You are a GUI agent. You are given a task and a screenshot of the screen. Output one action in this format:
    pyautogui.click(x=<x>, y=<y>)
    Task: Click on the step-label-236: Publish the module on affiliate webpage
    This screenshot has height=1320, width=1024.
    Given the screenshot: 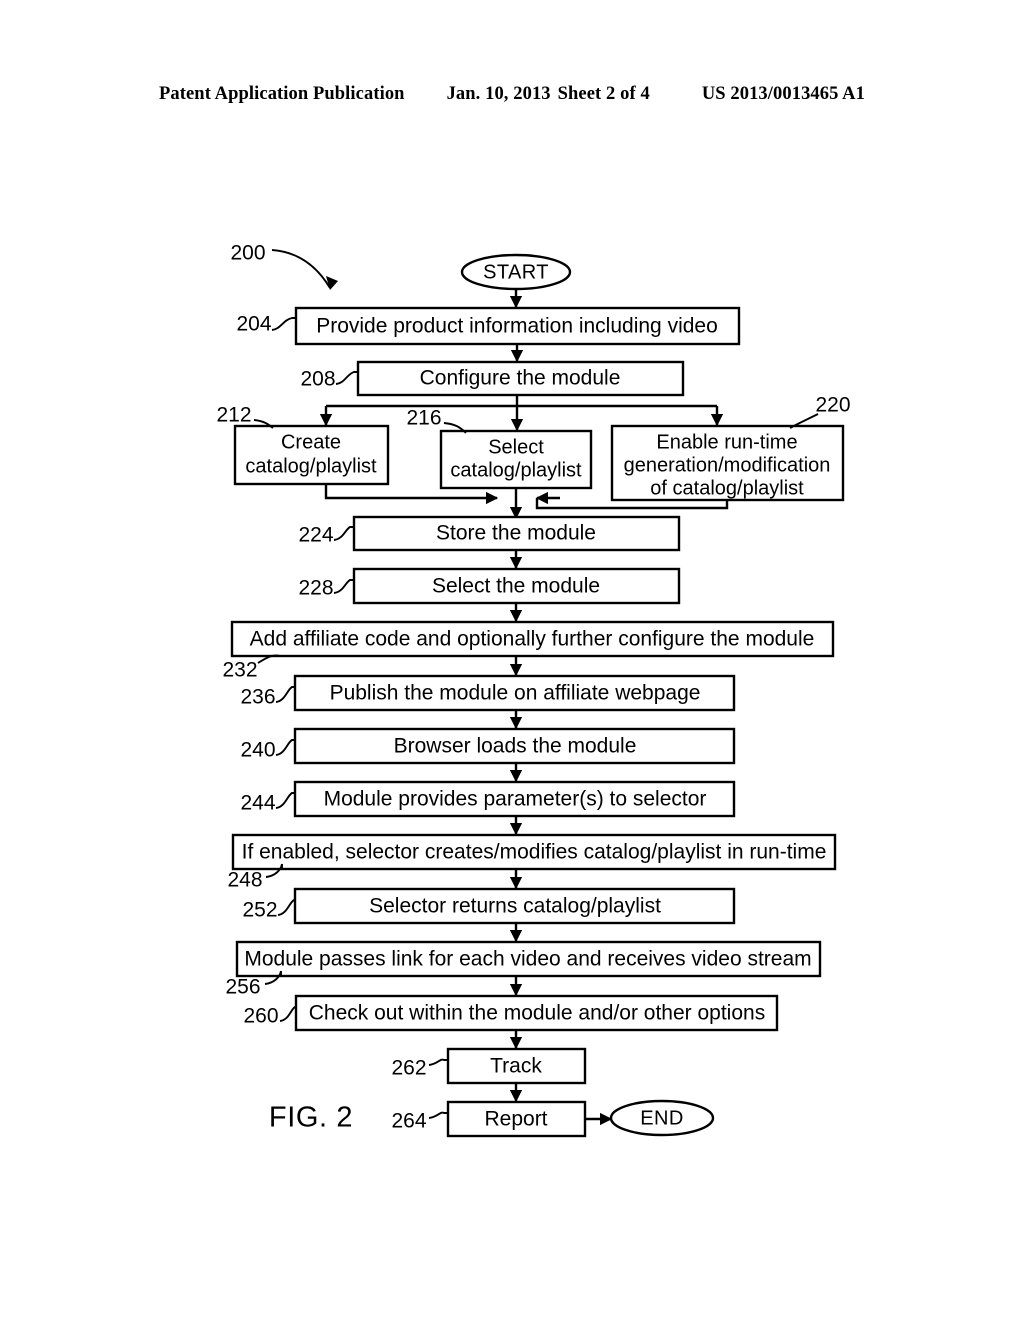 What is the action you would take?
    pyautogui.click(x=515, y=693)
    